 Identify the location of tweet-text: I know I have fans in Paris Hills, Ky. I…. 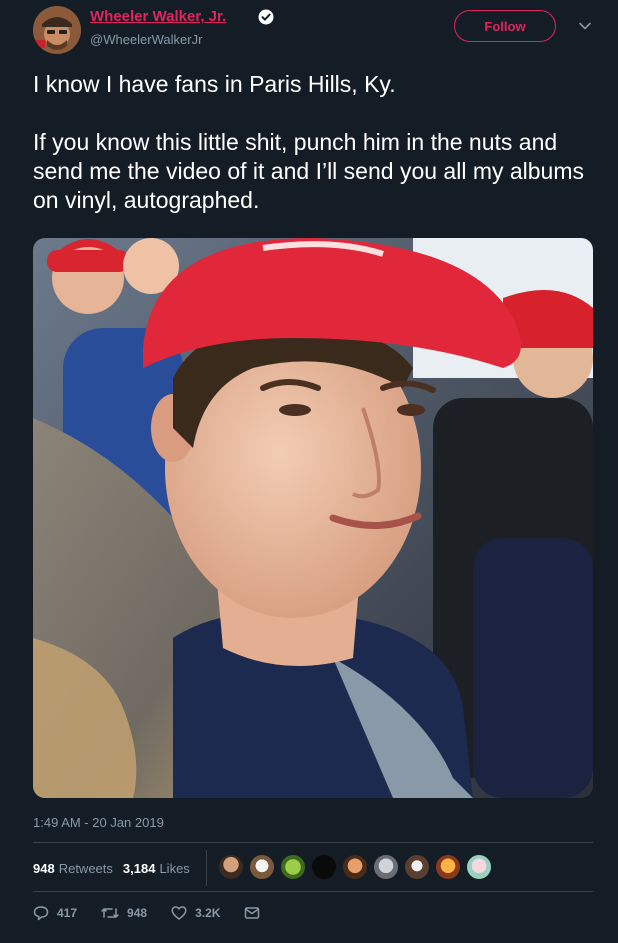
(313, 142).